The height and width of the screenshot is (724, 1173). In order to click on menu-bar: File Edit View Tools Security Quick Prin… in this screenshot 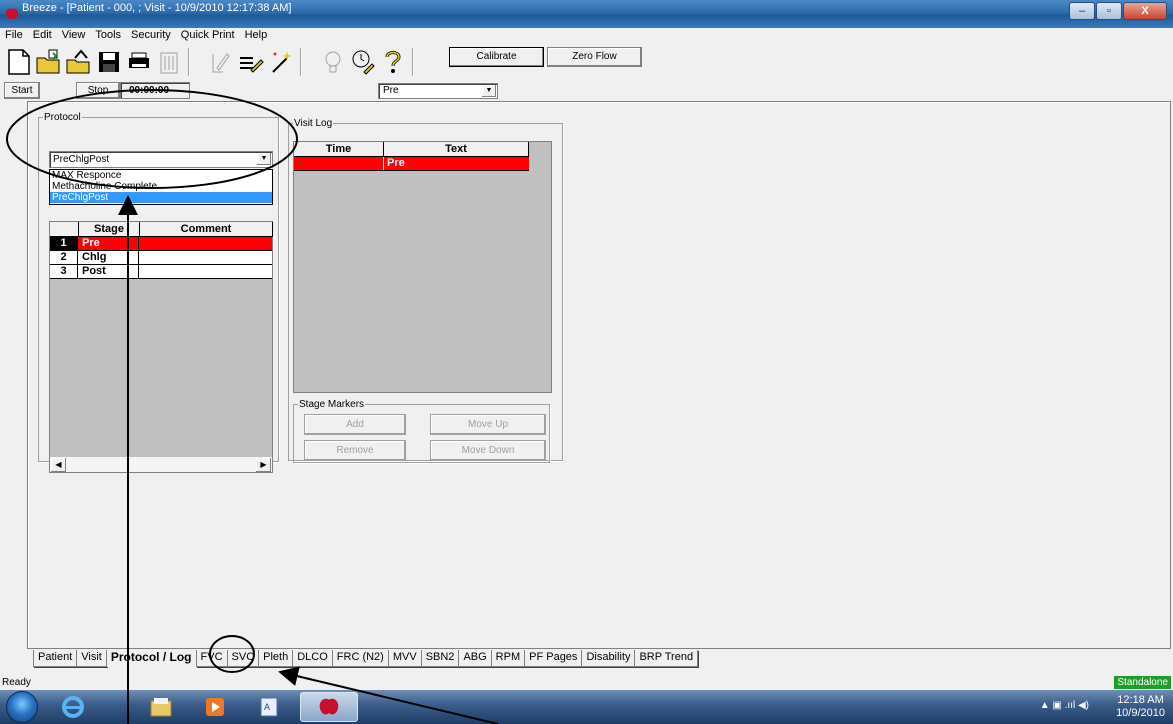, I will do `click(586, 35)`.